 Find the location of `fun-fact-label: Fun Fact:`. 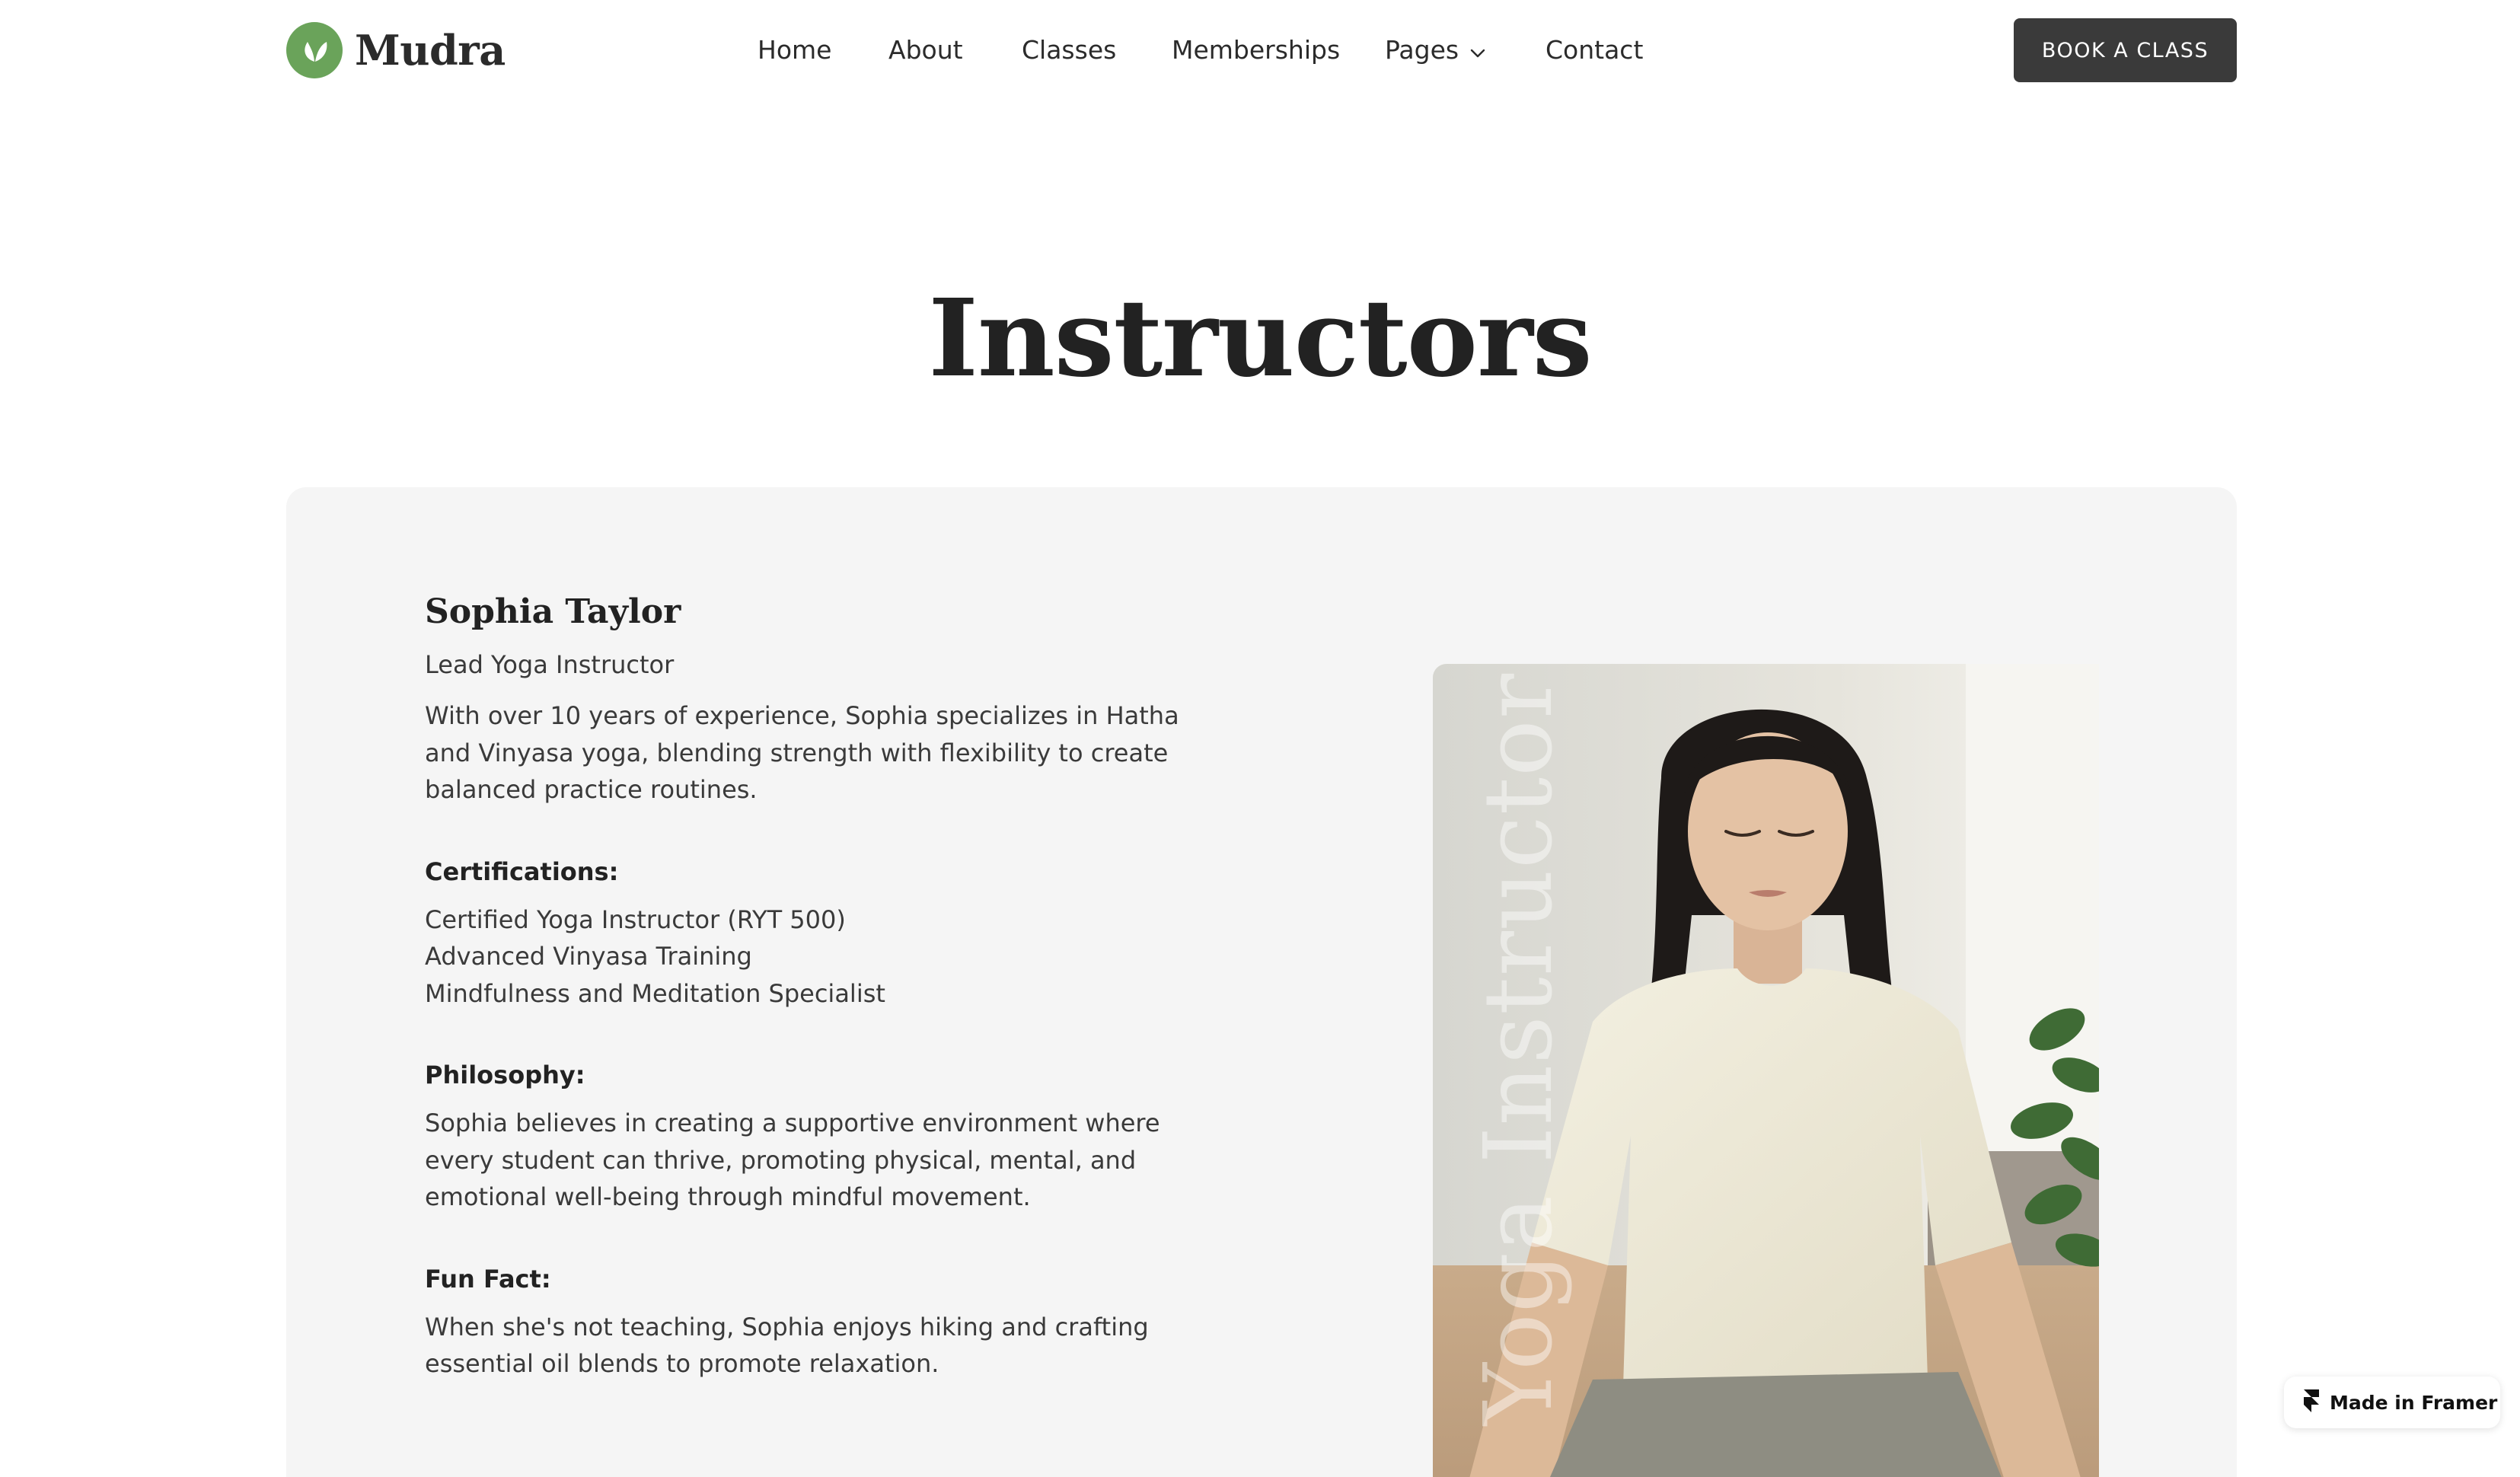

fun-fact-label: Fun Fact: is located at coordinates (488, 1279).